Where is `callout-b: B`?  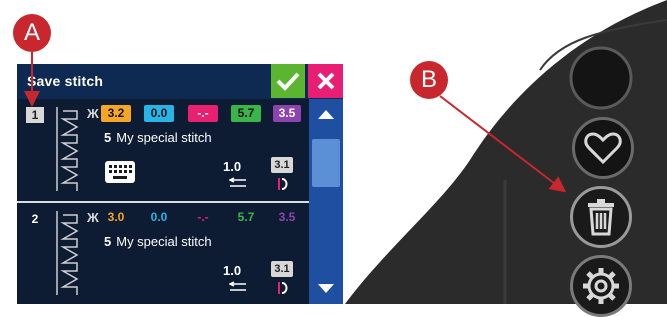 callout-b: B is located at coordinates (429, 80).